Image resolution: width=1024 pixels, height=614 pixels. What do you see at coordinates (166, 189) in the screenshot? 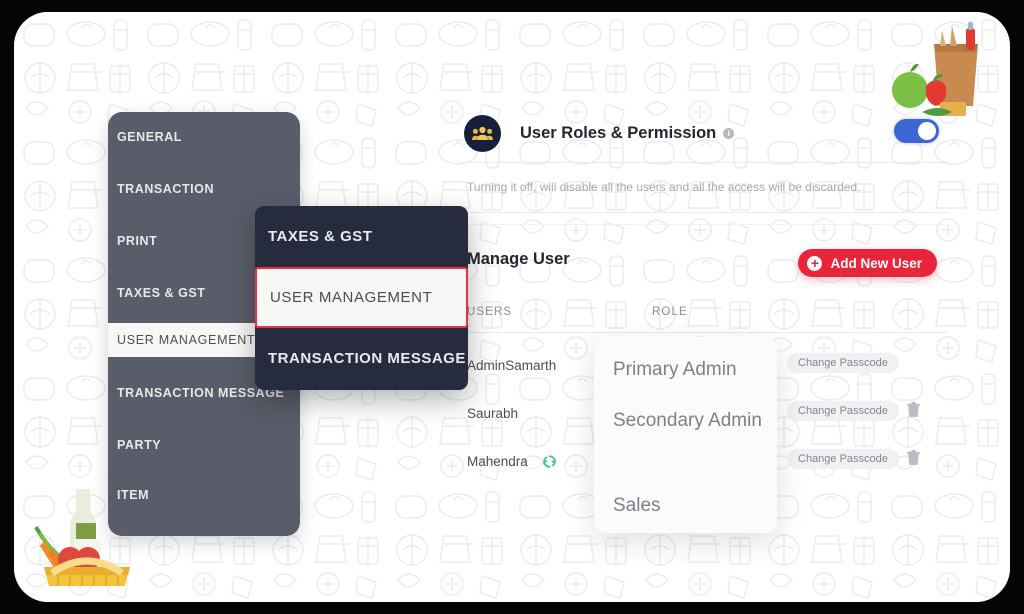
I see `sidebar-item-label: TRANSACTION` at bounding box center [166, 189].